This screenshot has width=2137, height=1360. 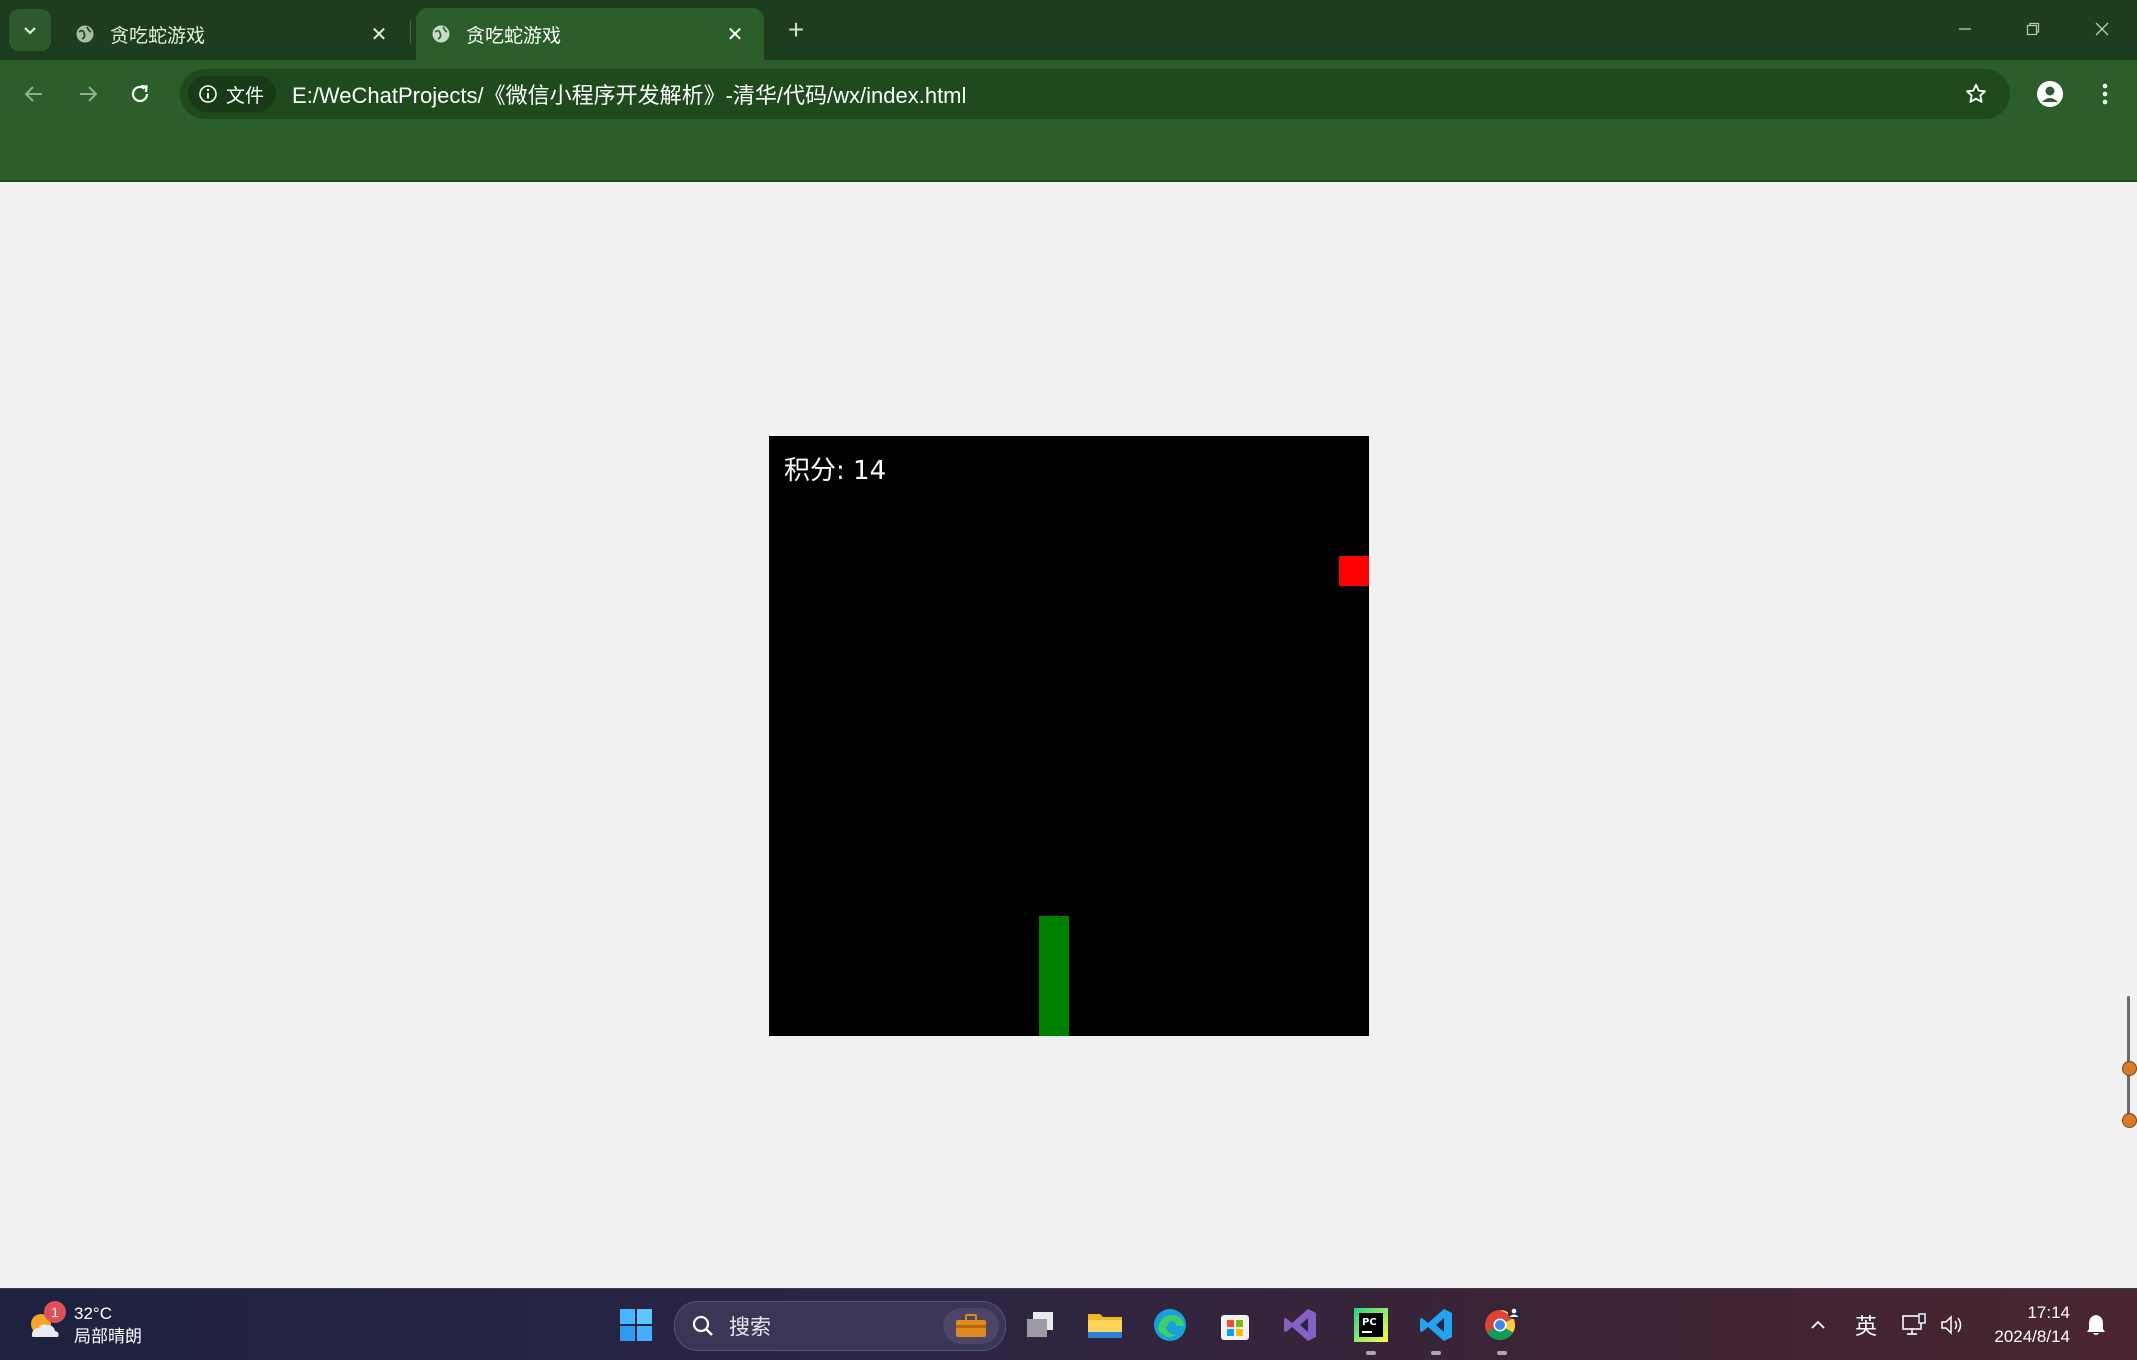 What do you see at coordinates (1369, 1322) in the screenshot?
I see `svg-text: PC` at bounding box center [1369, 1322].